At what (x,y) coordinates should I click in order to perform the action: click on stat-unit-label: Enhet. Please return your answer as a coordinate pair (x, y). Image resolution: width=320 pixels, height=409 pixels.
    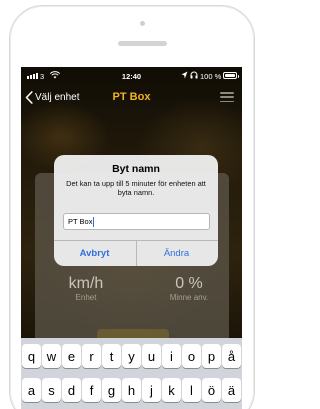
    Looking at the image, I should click on (86, 297).